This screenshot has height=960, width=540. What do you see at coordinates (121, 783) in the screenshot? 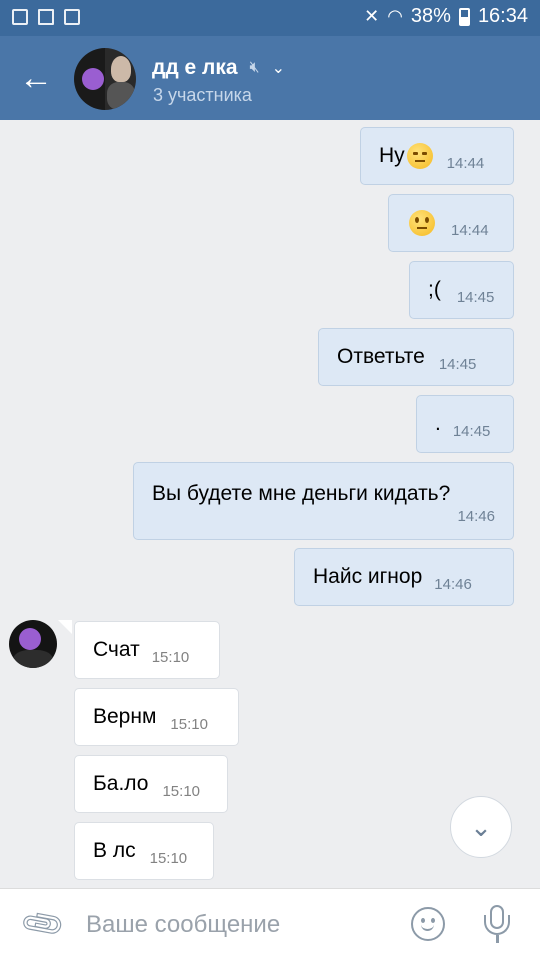
I see `message-text: Ба.ло` at bounding box center [121, 783].